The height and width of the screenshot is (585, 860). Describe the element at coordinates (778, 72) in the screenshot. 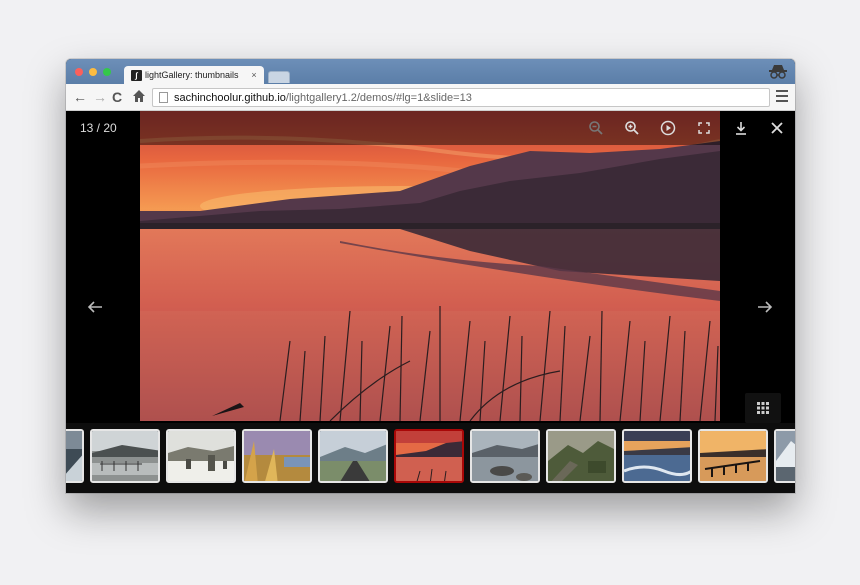

I see `incognito-icon` at that location.